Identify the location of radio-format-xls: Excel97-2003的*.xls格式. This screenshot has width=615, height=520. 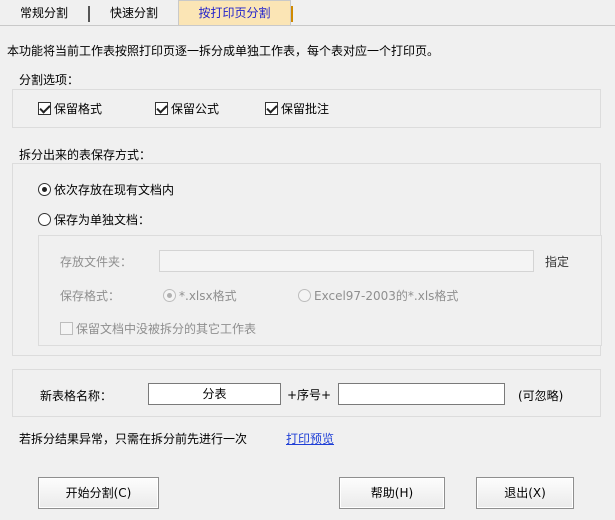
(378, 295).